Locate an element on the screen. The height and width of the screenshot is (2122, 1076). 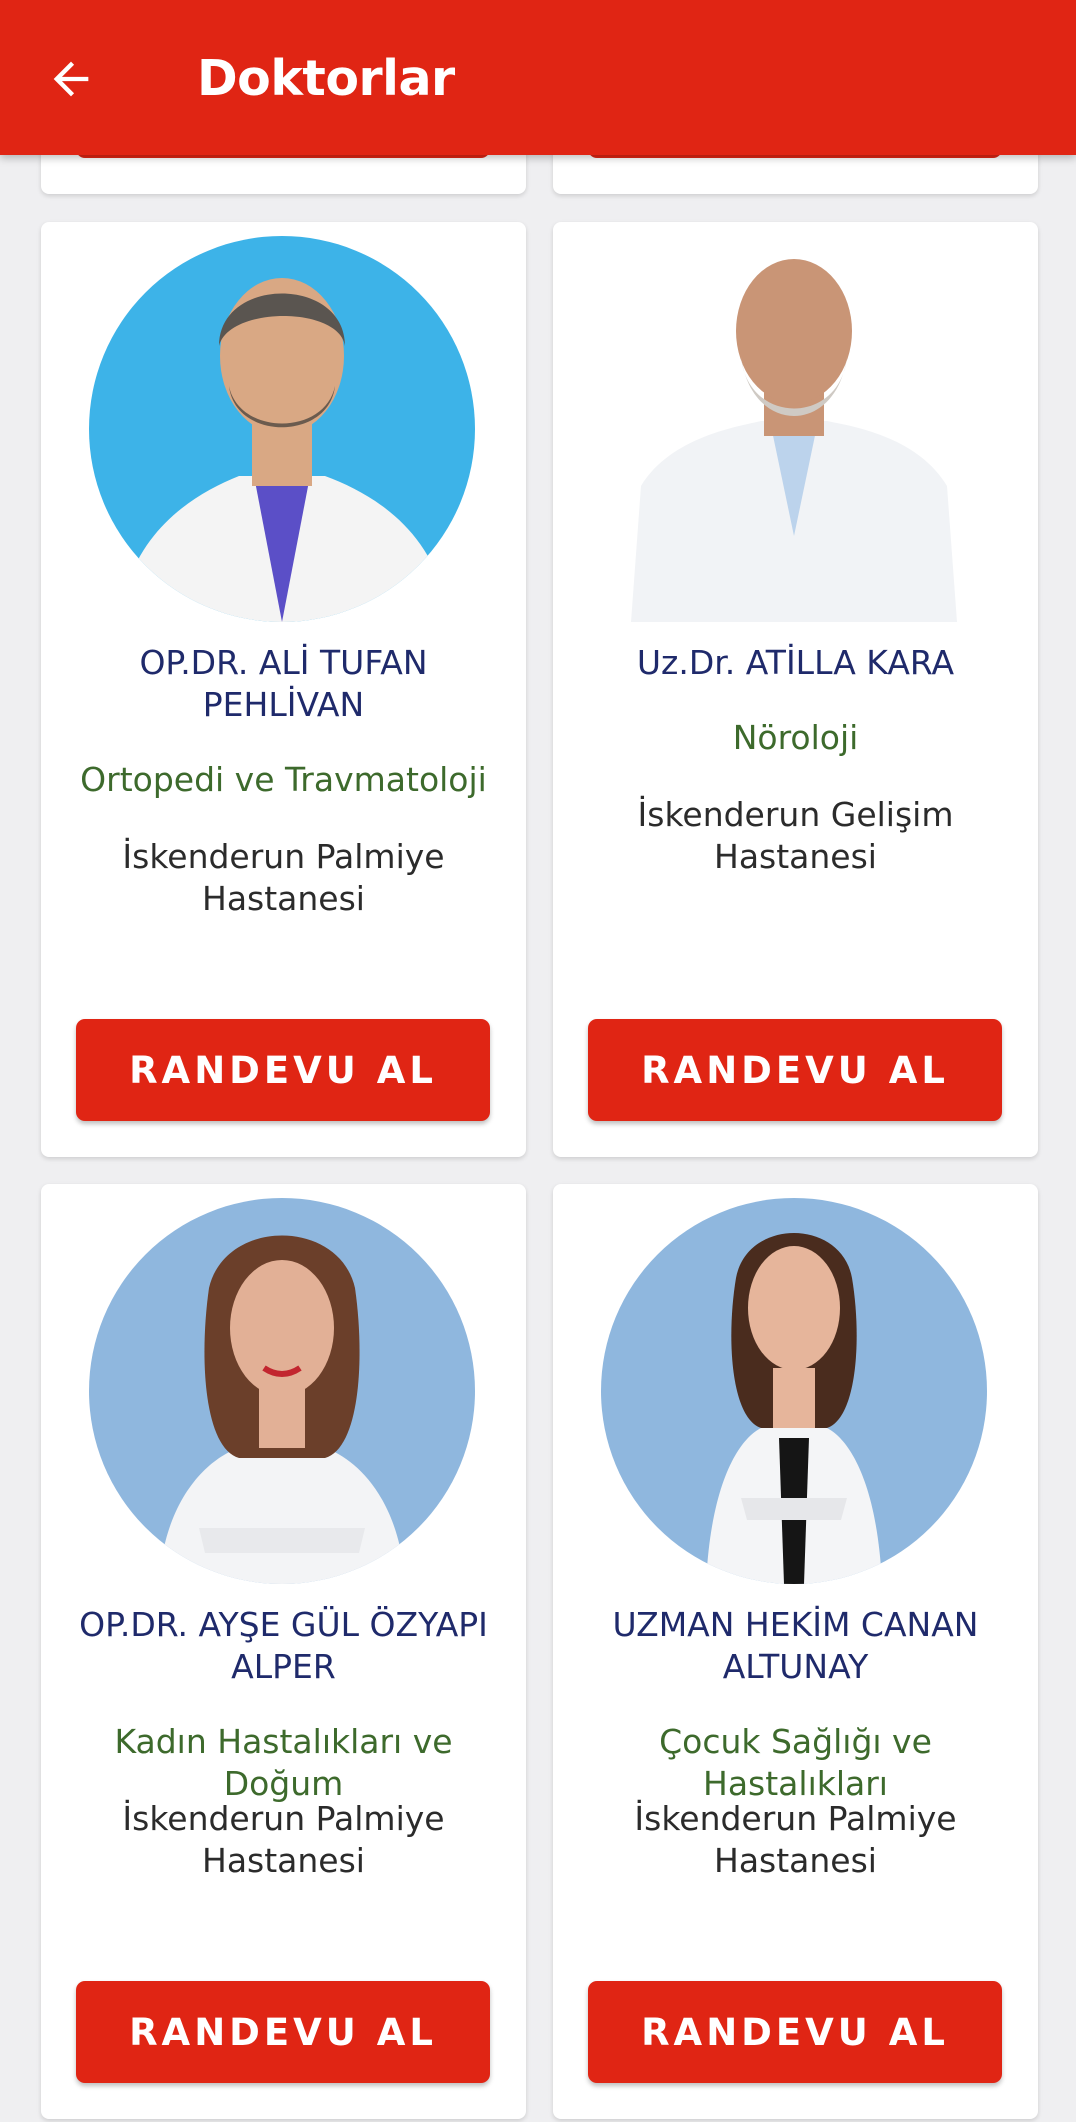
doctor-name: Uz.Dr. ATİLLA KARA is located at coordinates (795, 662).